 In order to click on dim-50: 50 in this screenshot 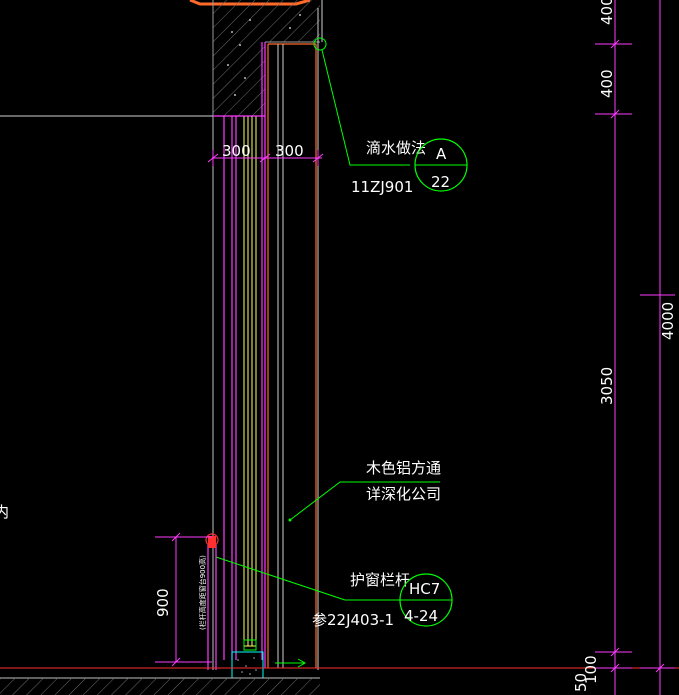, I will do `click(581, 682)`.